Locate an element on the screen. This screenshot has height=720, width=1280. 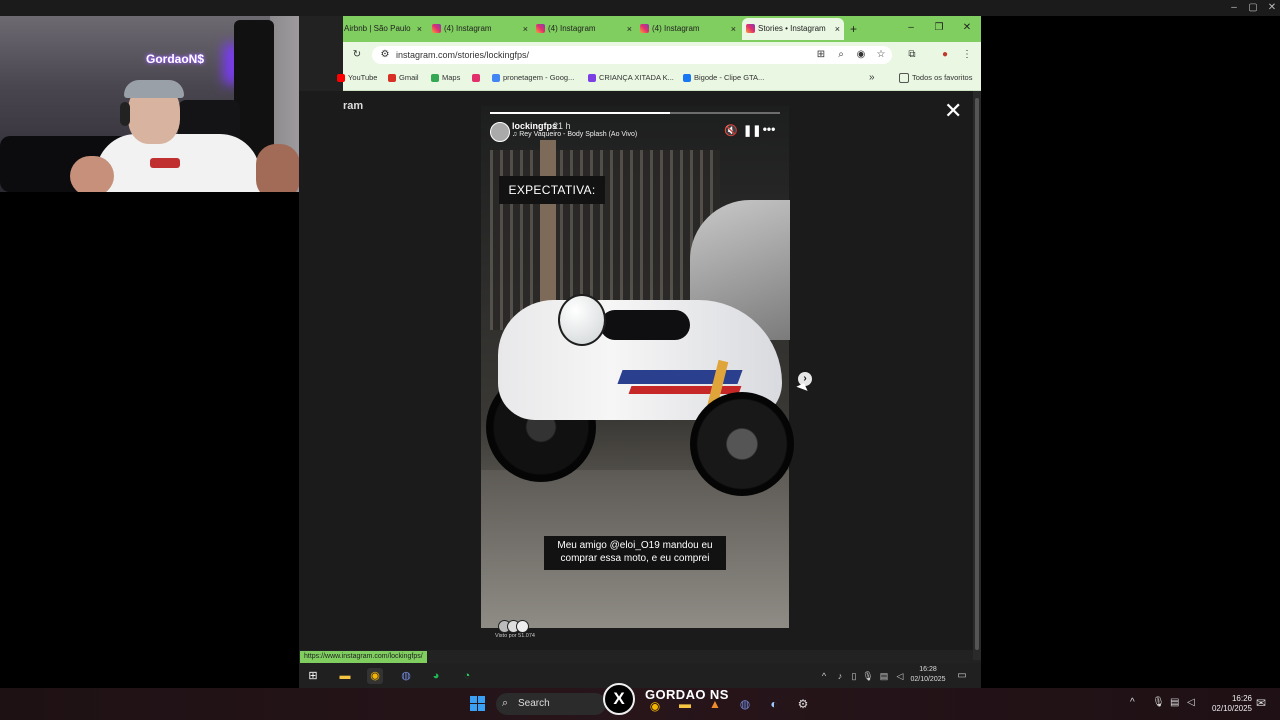
close-story-button: ✕ is located at coordinates (953, 111).